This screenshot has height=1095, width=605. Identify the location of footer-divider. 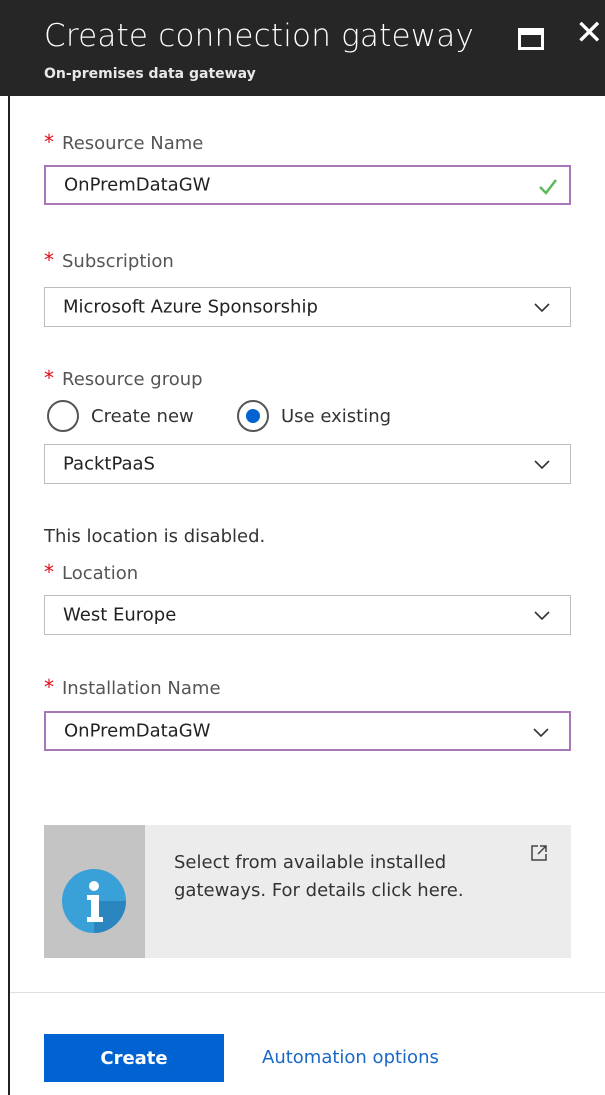
(307, 992).